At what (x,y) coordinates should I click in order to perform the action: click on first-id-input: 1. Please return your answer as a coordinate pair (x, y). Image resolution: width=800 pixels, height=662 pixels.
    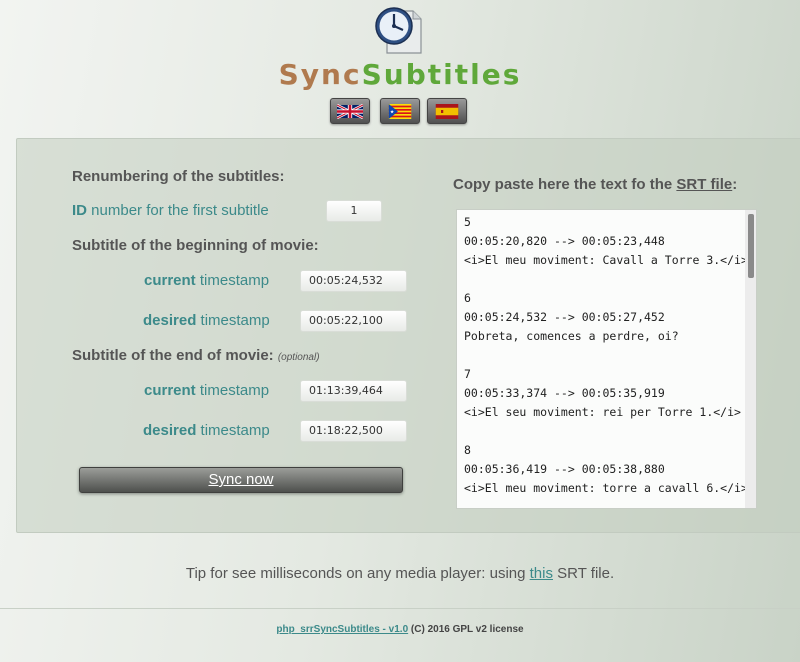
    Looking at the image, I should click on (354, 211).